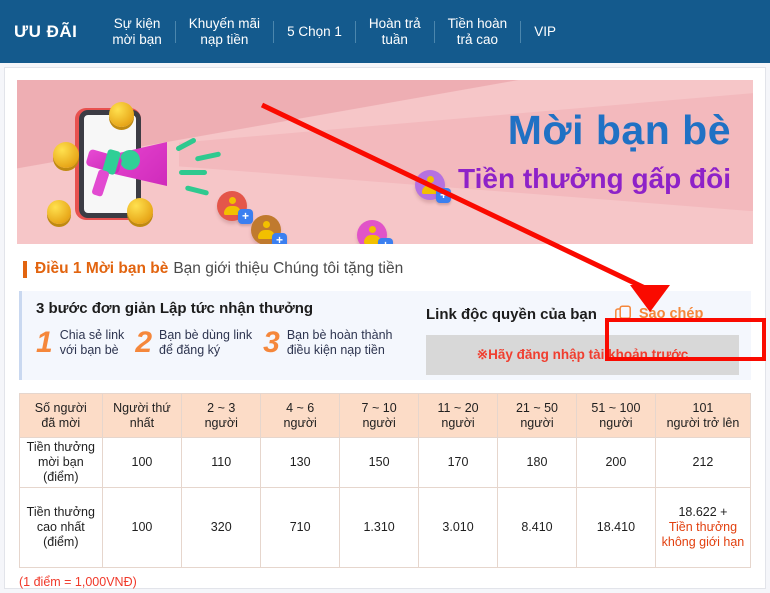  I want to click on table-cell: 8.410, so click(537, 527).